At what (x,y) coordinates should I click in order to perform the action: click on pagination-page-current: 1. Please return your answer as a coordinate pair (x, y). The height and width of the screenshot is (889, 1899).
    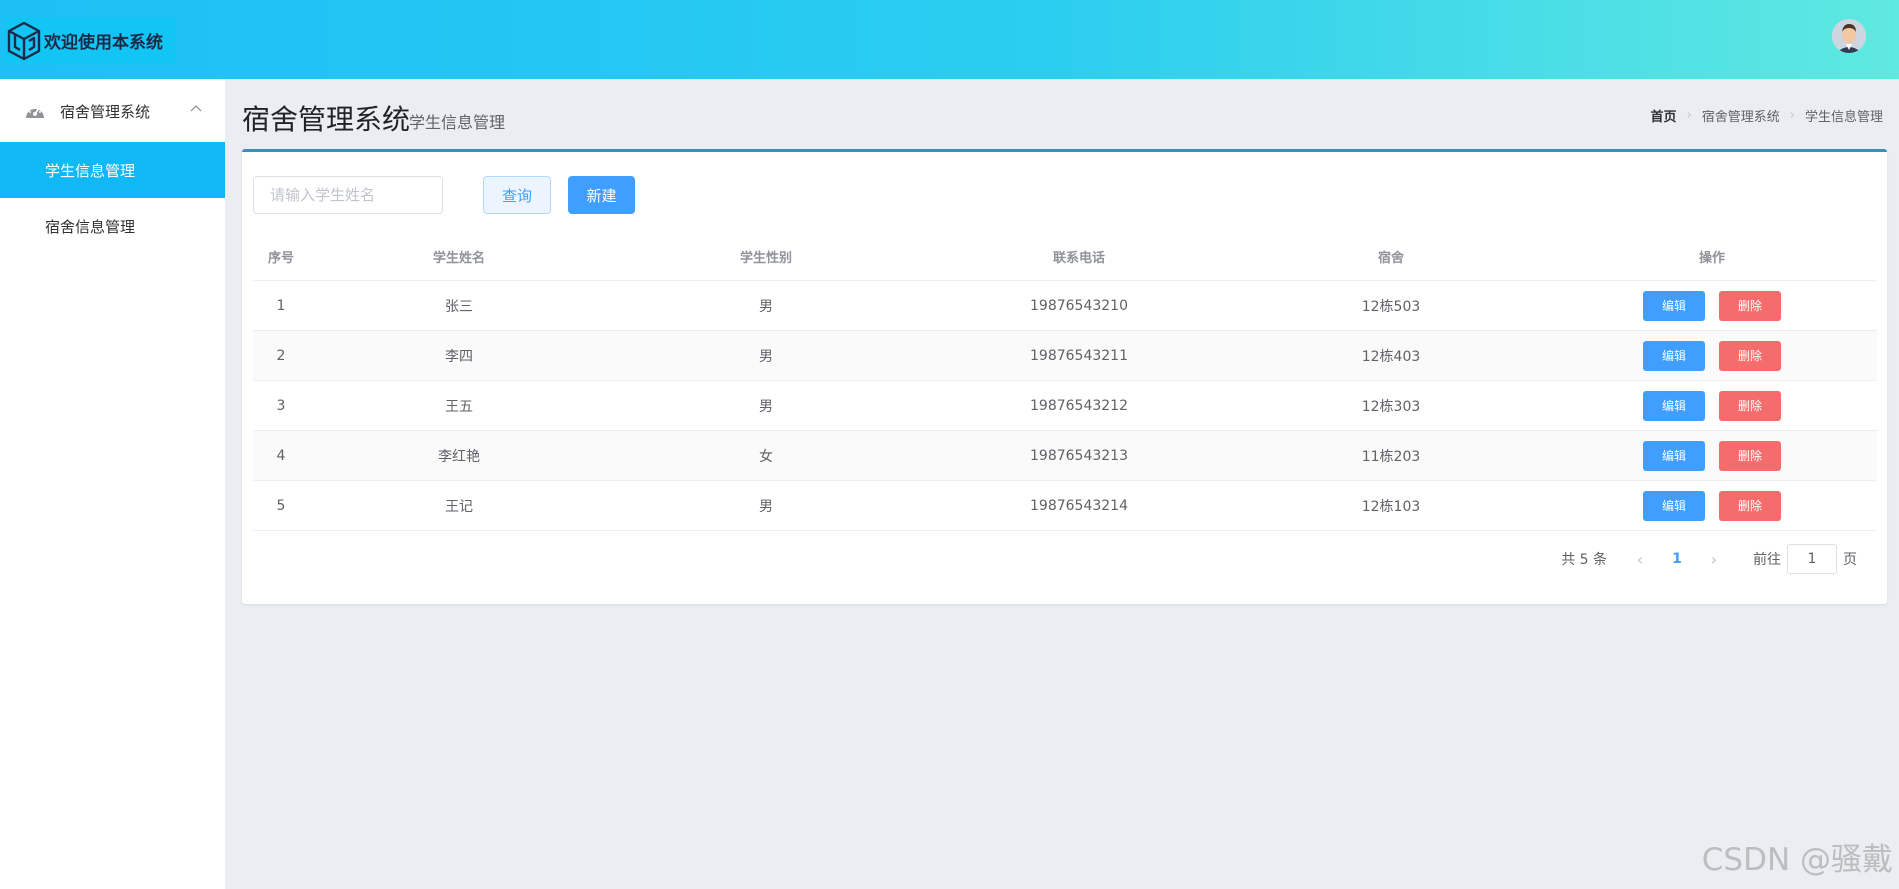
    Looking at the image, I should click on (1677, 559).